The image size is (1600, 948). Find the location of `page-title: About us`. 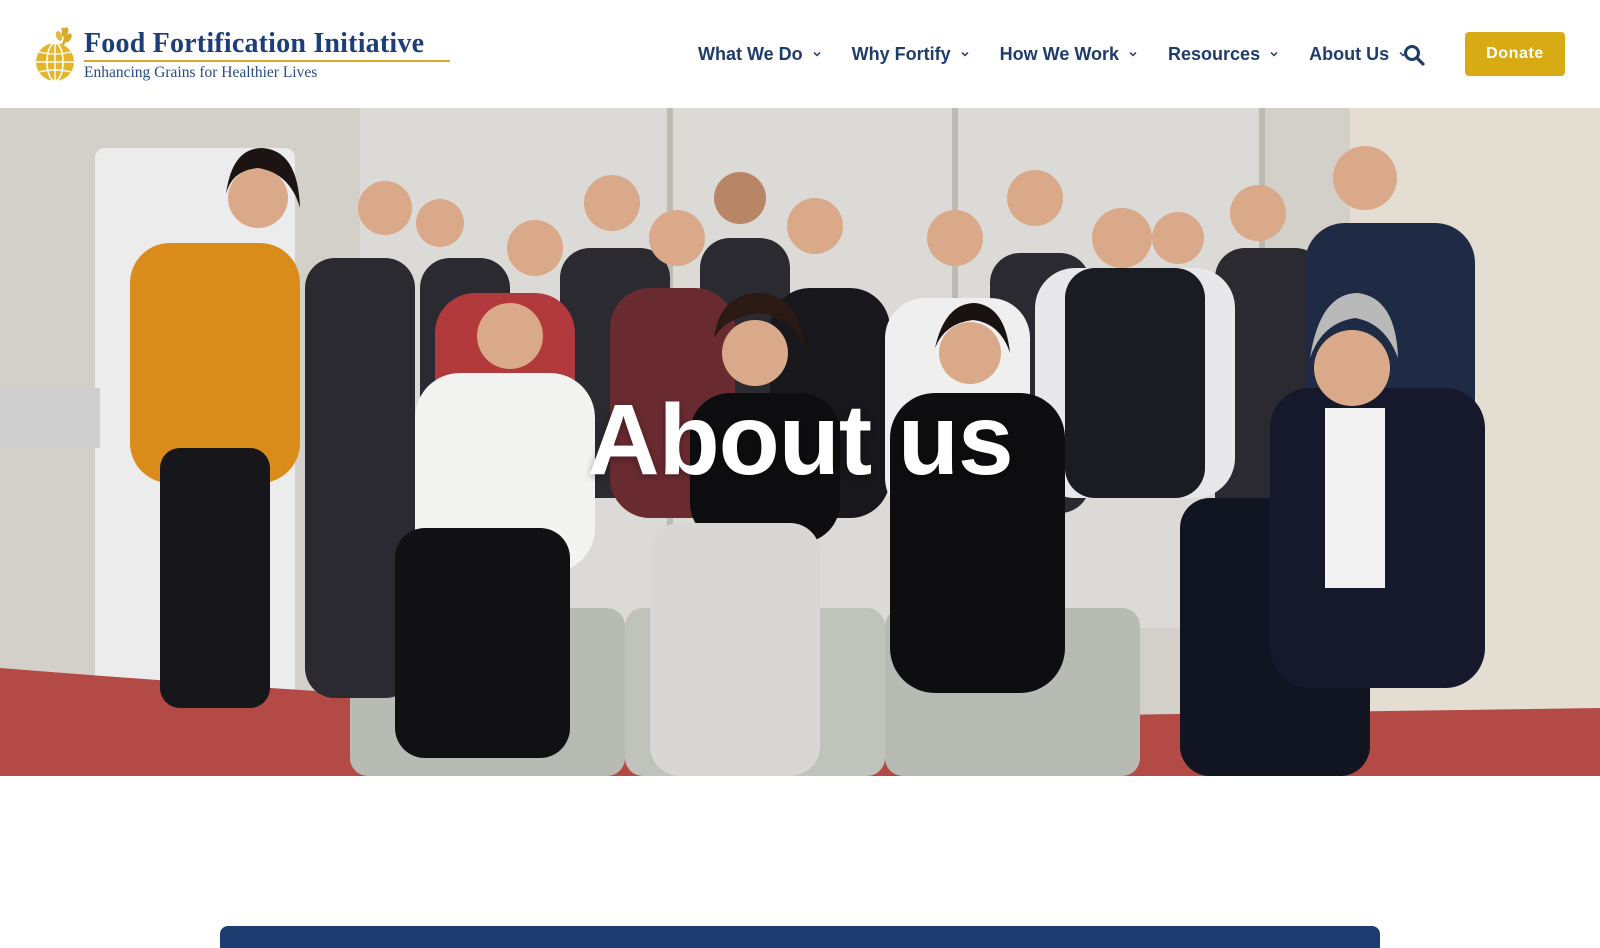

page-title: About us is located at coordinates (800, 440).